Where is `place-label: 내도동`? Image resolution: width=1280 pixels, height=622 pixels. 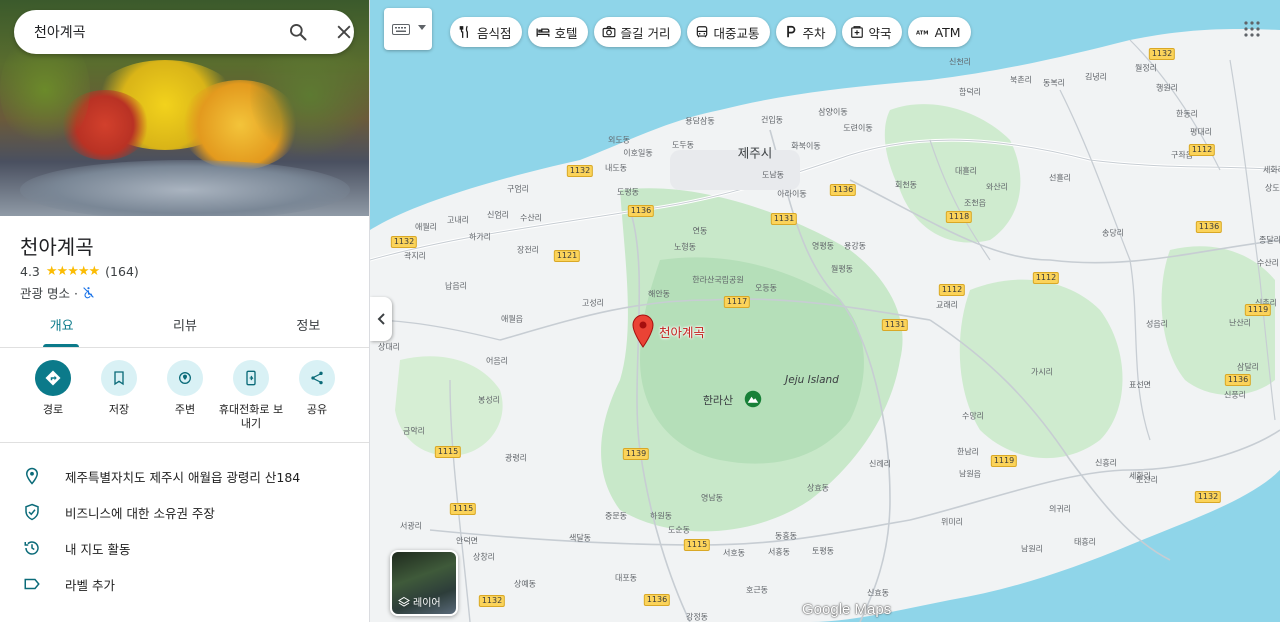 place-label: 내도동 is located at coordinates (616, 168).